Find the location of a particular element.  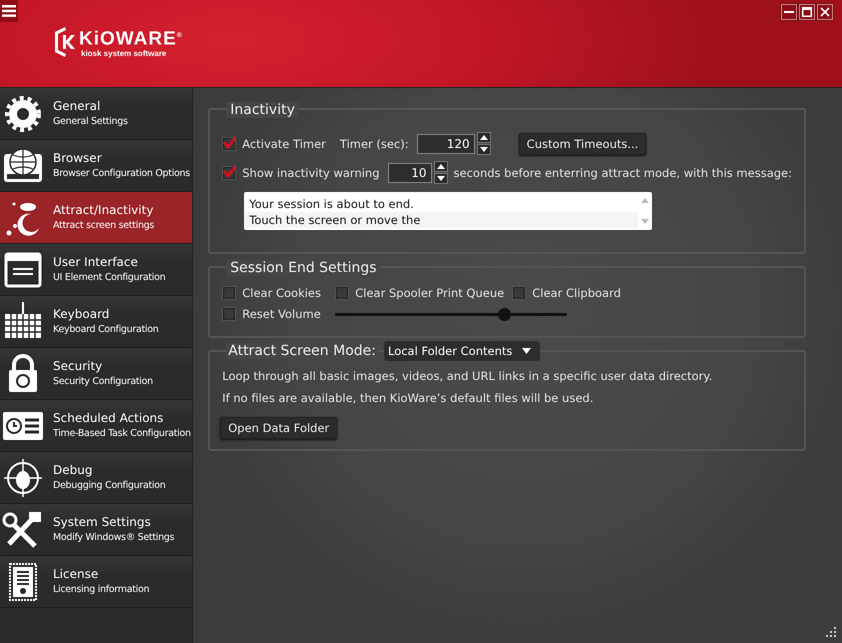

message-text-area: Your session is about to end. Touch the screen or move the is located at coordinates (448, 211).